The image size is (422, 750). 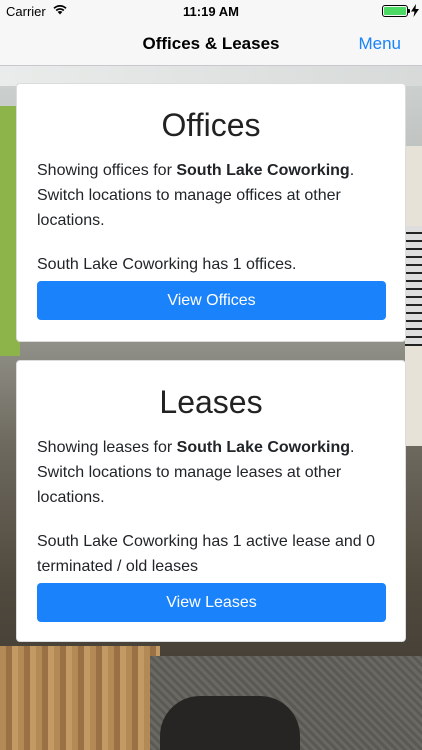 I want to click on wood-panel, so click(x=80, y=698).